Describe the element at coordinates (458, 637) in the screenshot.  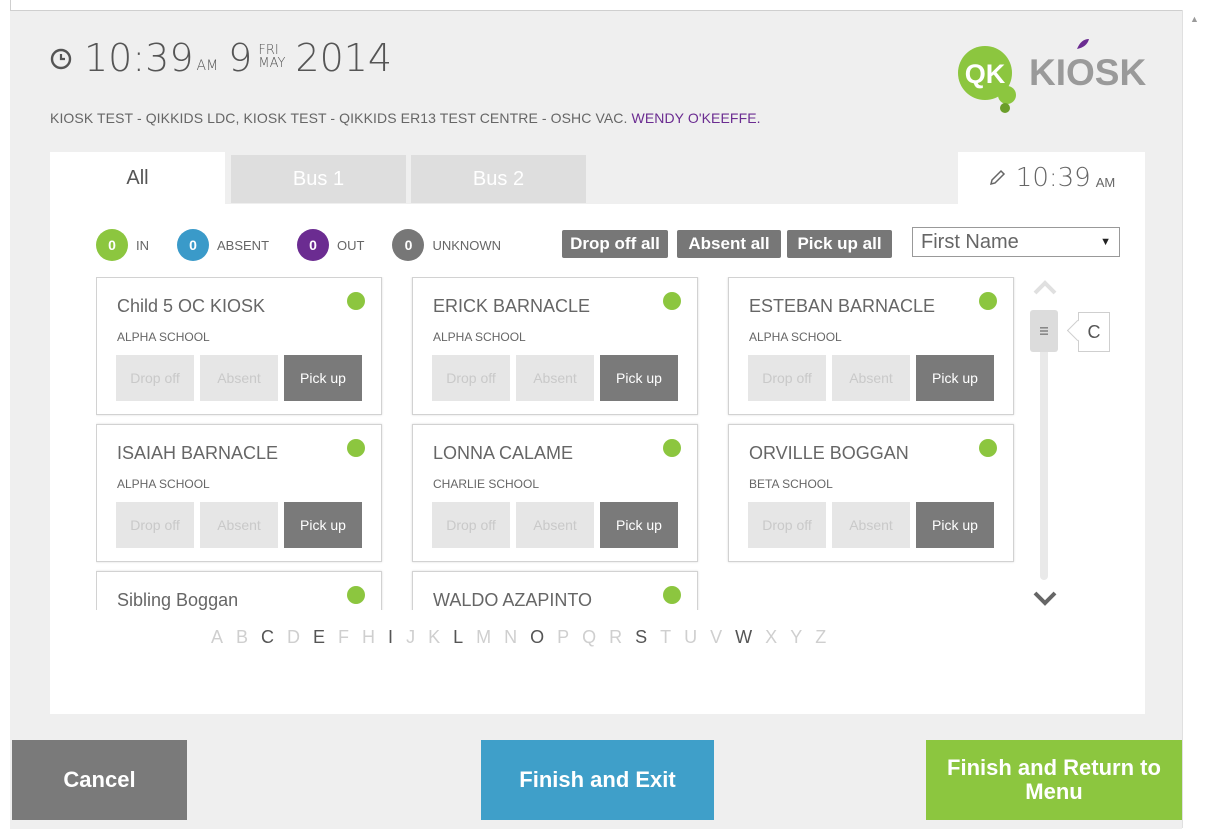
I see `alpha-letter-l: L` at that location.